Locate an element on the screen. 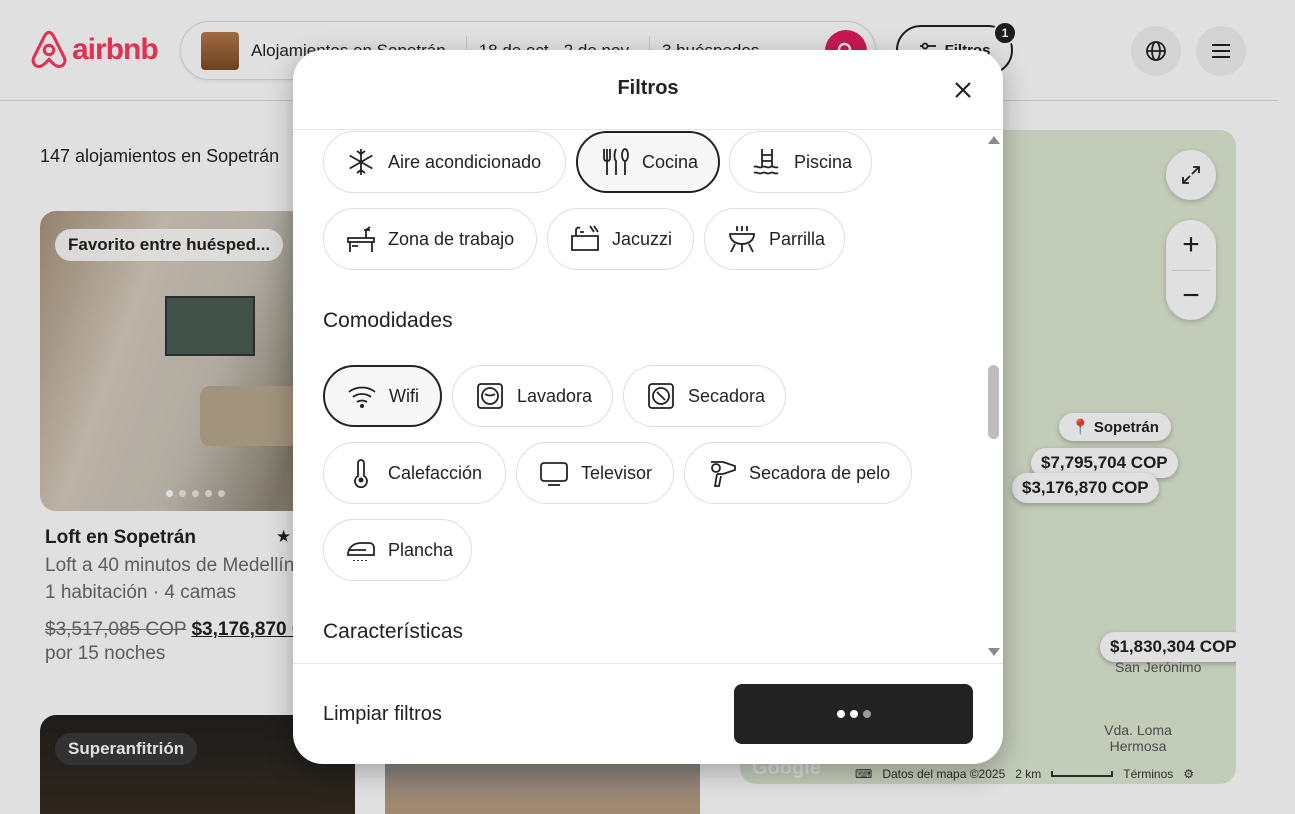  chip-label: Zona de trabajo is located at coordinates (451, 238).